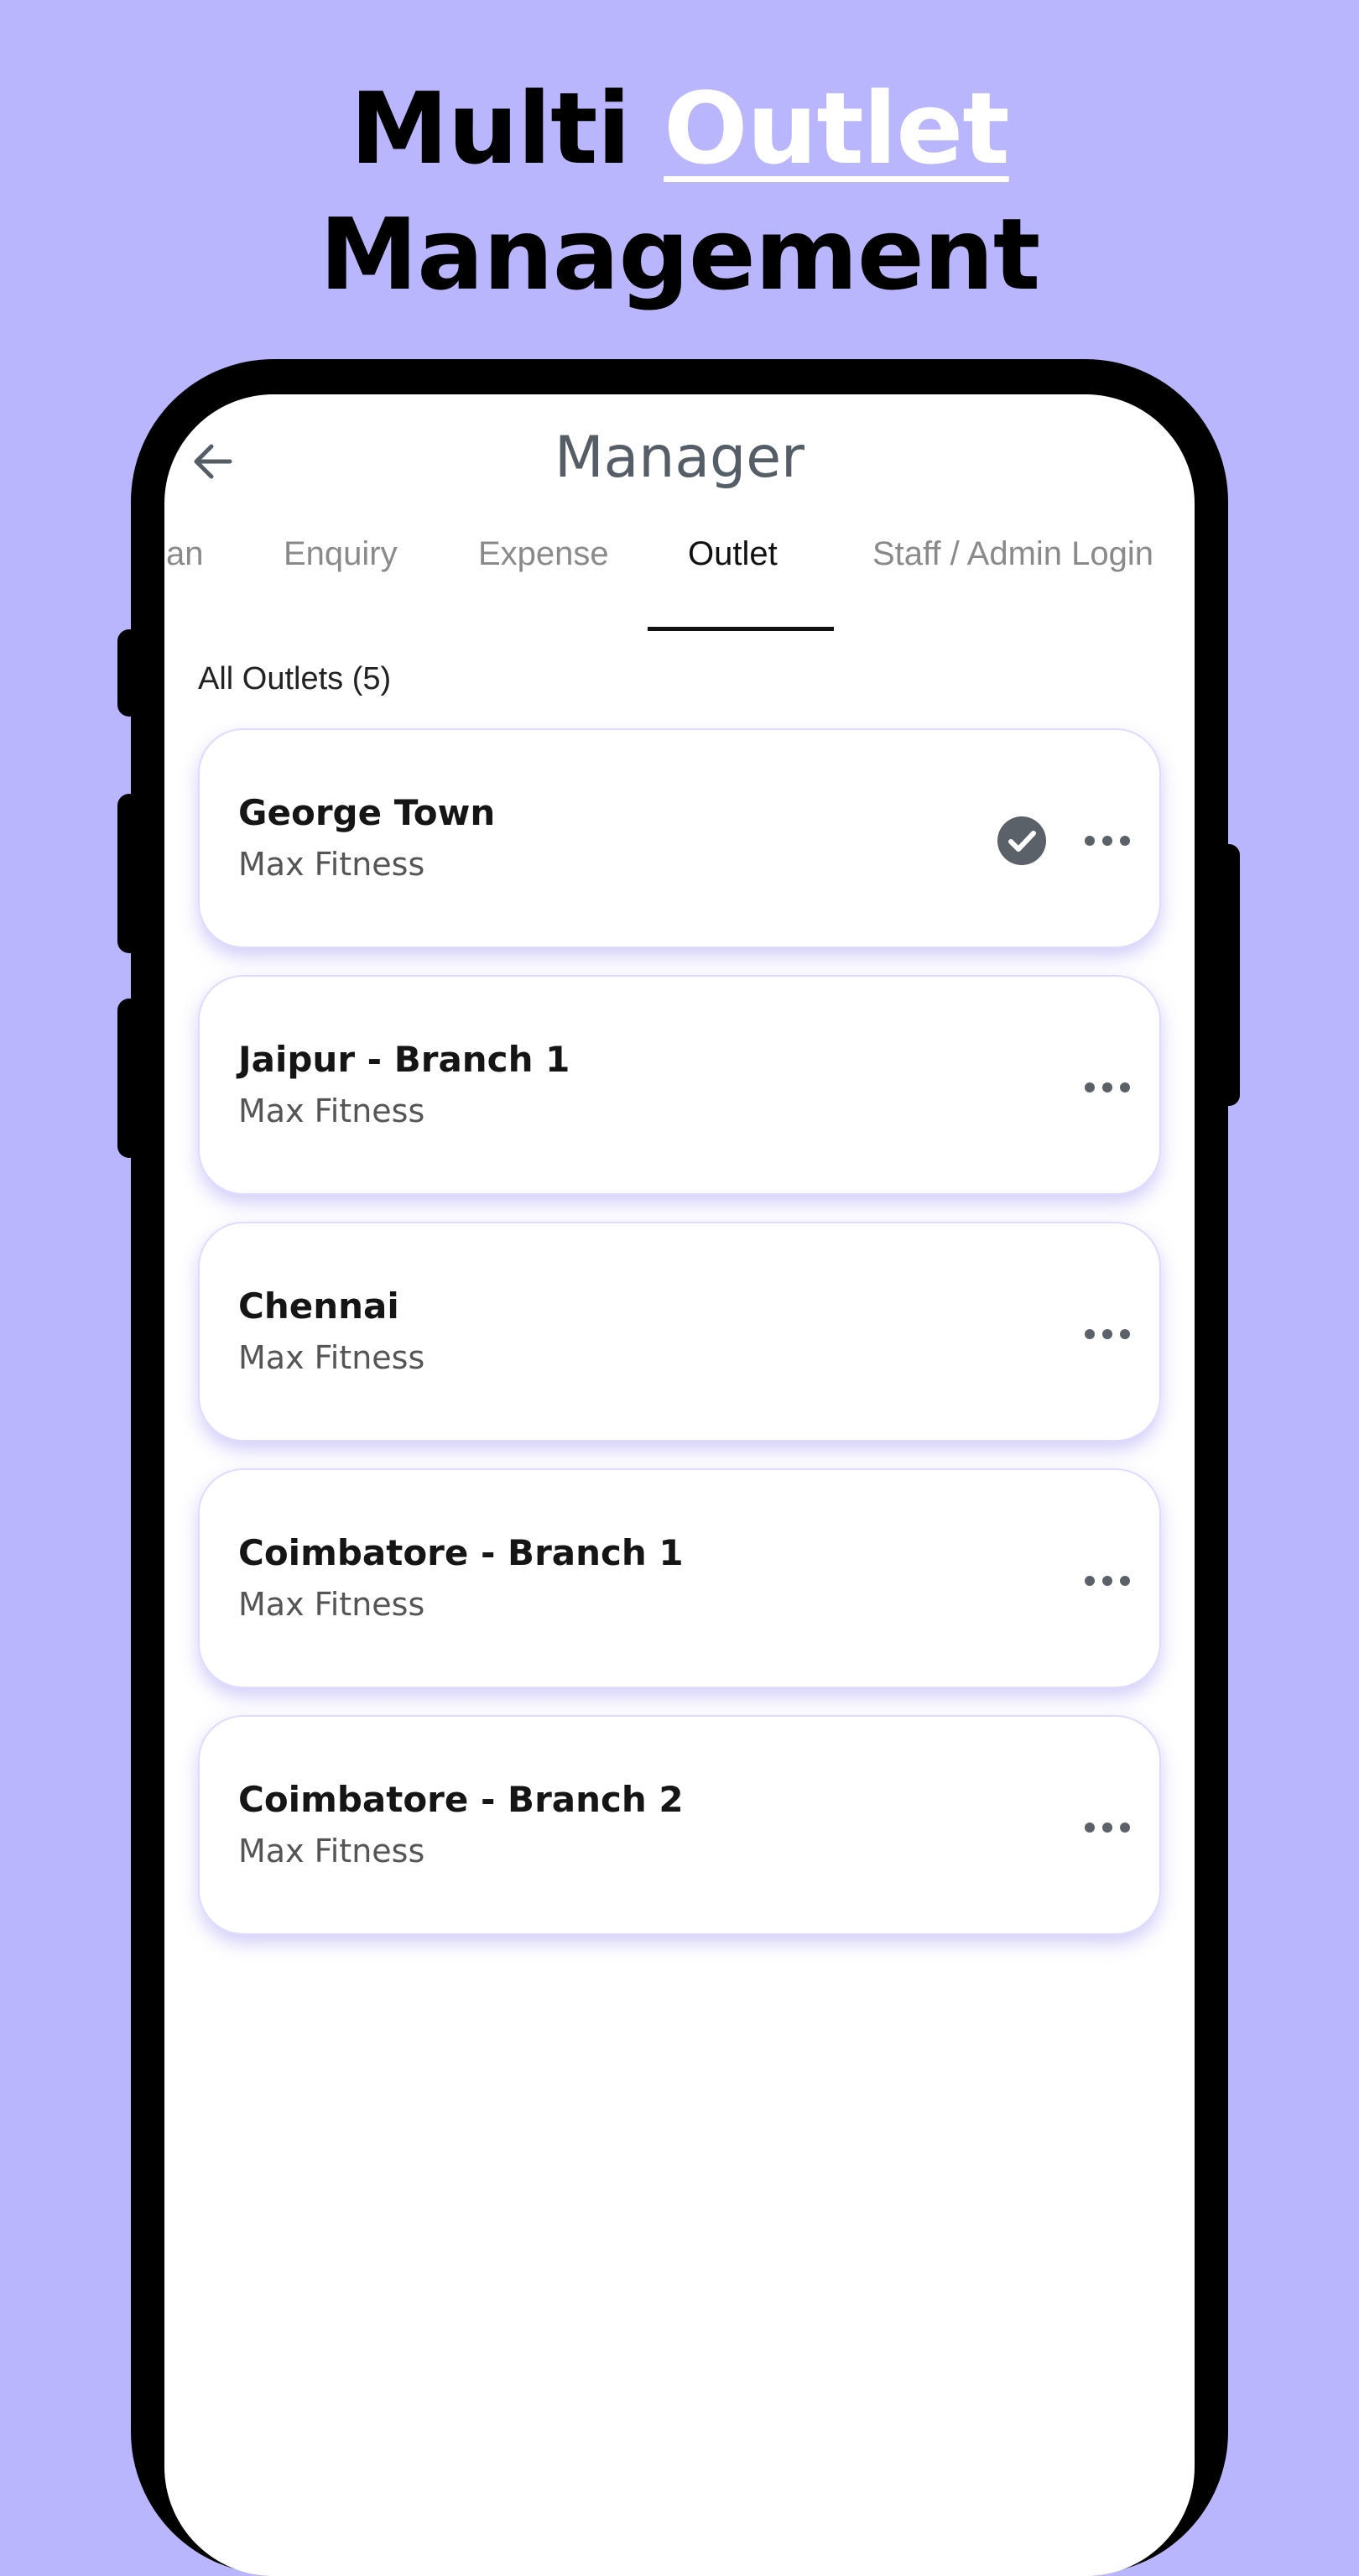 The image size is (1359, 2576). What do you see at coordinates (404, 1059) in the screenshot?
I see `outlet-name: Jaipur - Branch 1` at bounding box center [404, 1059].